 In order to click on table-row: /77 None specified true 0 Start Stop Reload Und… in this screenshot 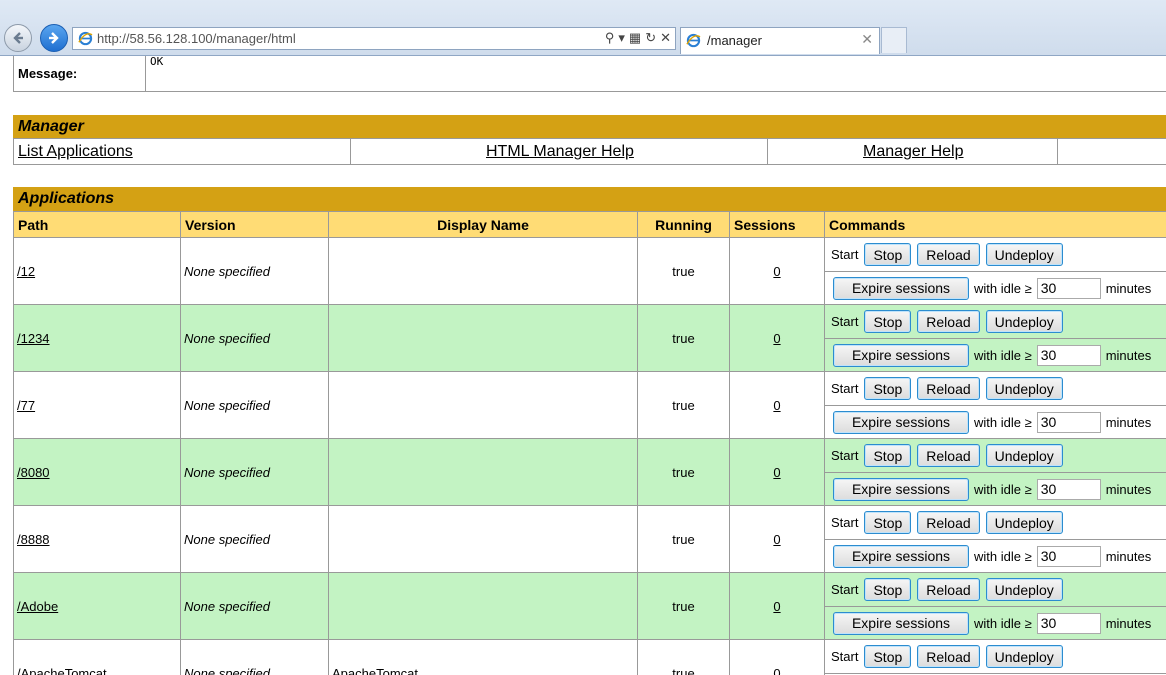, I will do `click(589, 405)`.